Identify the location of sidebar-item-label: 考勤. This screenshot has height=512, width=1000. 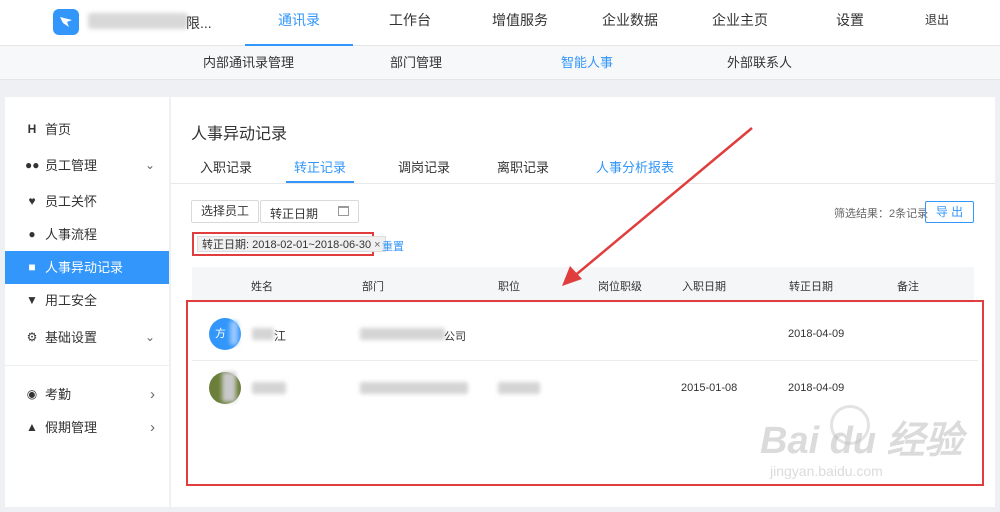
(58, 394).